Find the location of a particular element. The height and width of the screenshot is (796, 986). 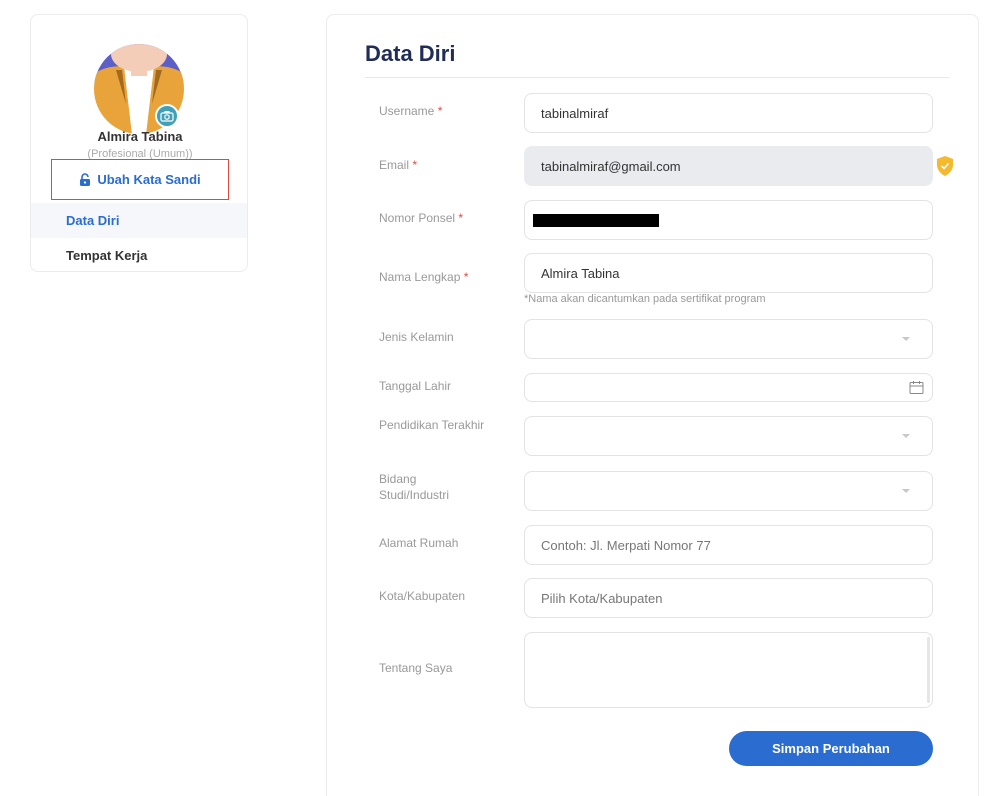

city-input: Pilih Kota/Kabupaten is located at coordinates (728, 598).